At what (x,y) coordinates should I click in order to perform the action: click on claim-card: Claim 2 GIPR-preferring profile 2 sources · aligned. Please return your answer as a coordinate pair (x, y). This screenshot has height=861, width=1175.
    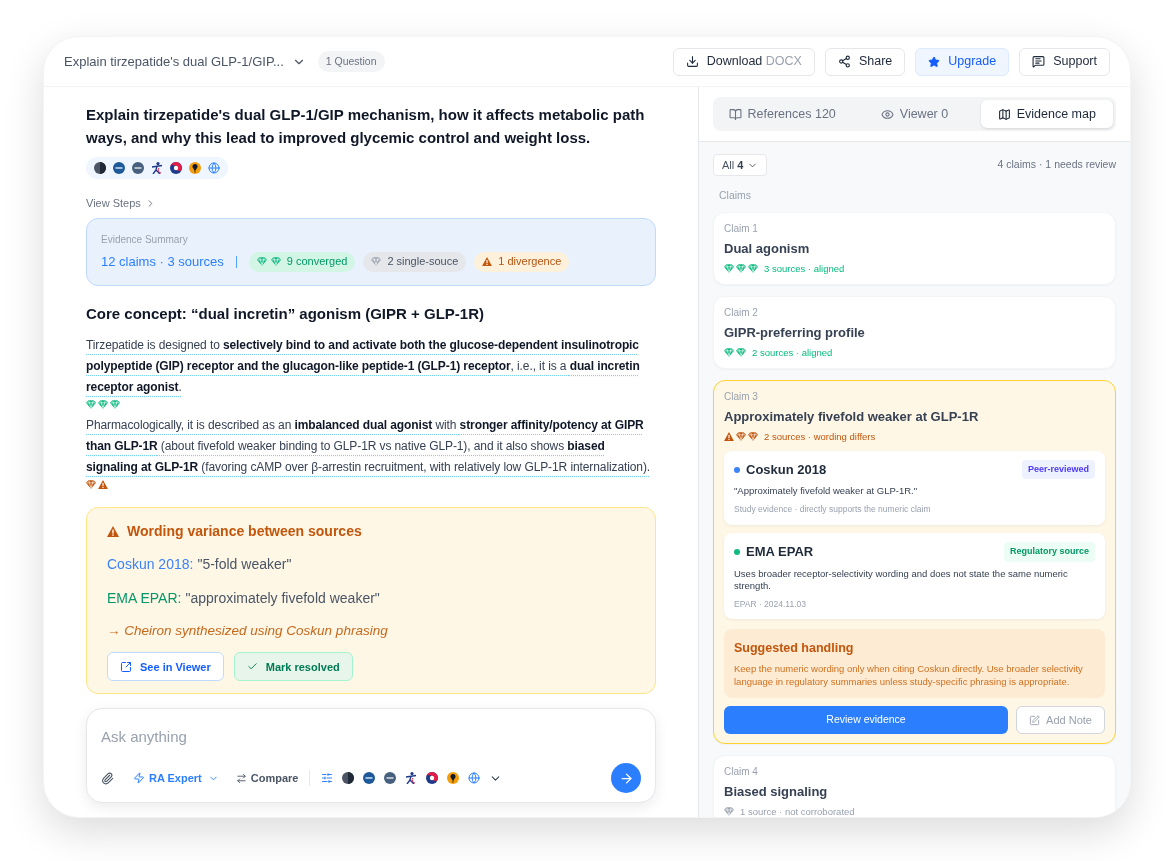
    Looking at the image, I should click on (914, 332).